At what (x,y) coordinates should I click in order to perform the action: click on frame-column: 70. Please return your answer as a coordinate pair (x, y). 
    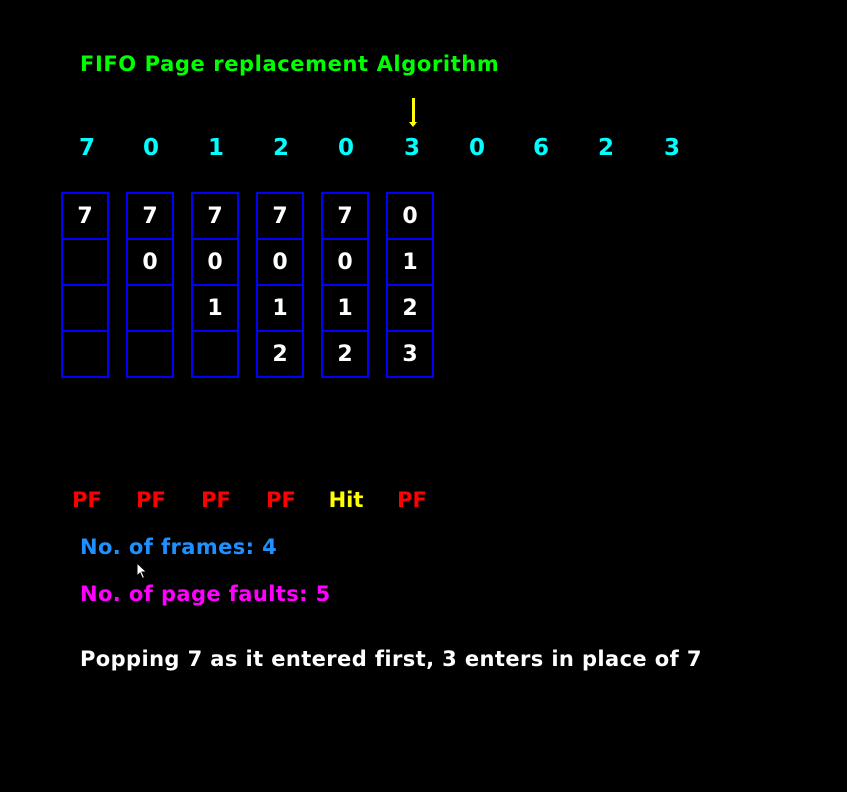
    Looking at the image, I should click on (150, 285).